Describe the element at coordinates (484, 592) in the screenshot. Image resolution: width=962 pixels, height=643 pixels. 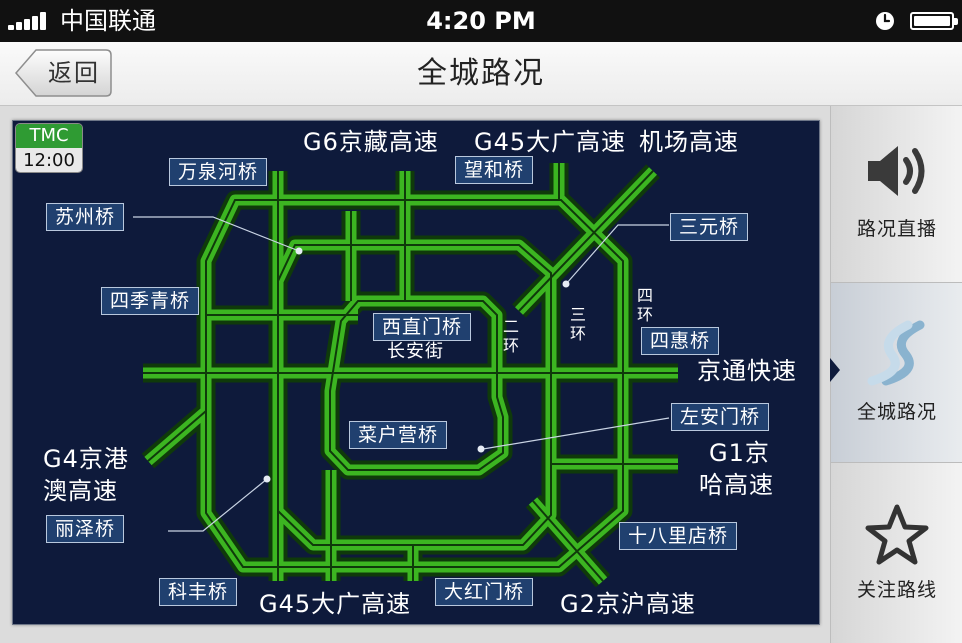
I see `bridge-label-dahongmen: 大红门桥` at that location.